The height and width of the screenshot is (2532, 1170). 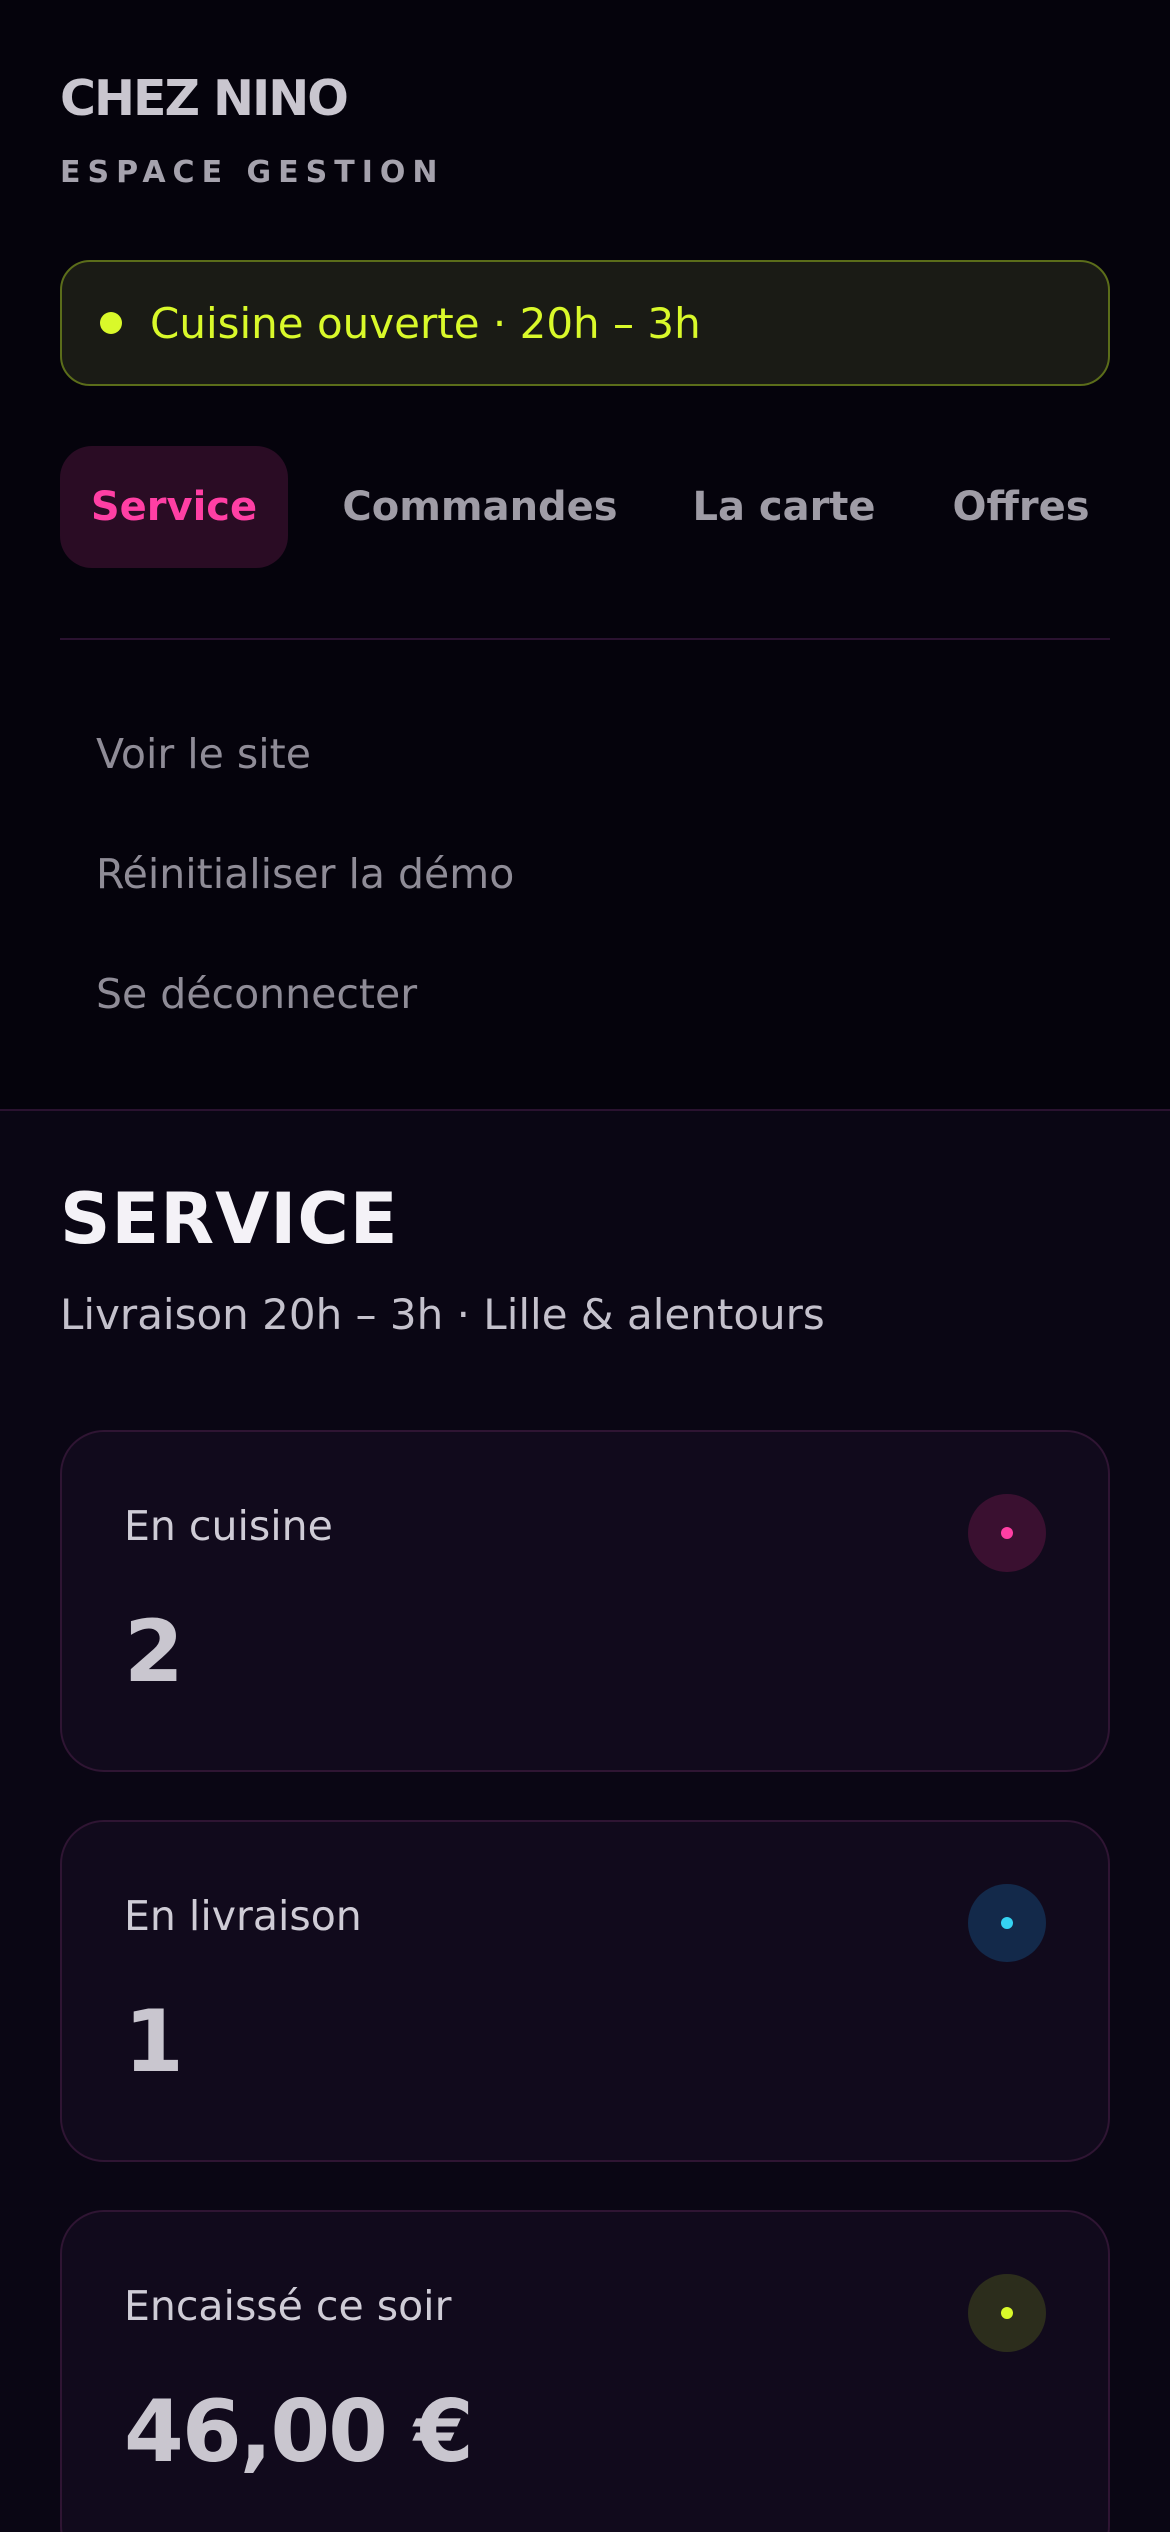 What do you see at coordinates (154, 2042) in the screenshot?
I see `stat-value: 1` at bounding box center [154, 2042].